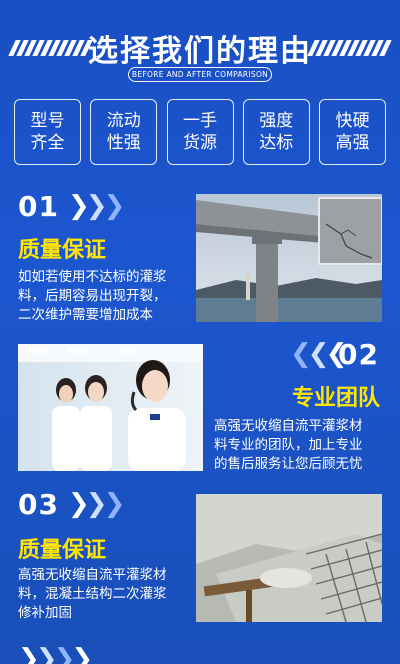 The image size is (400, 664). Describe the element at coordinates (276, 132) in the screenshot. I see `feature-box: 强度 达标` at that location.